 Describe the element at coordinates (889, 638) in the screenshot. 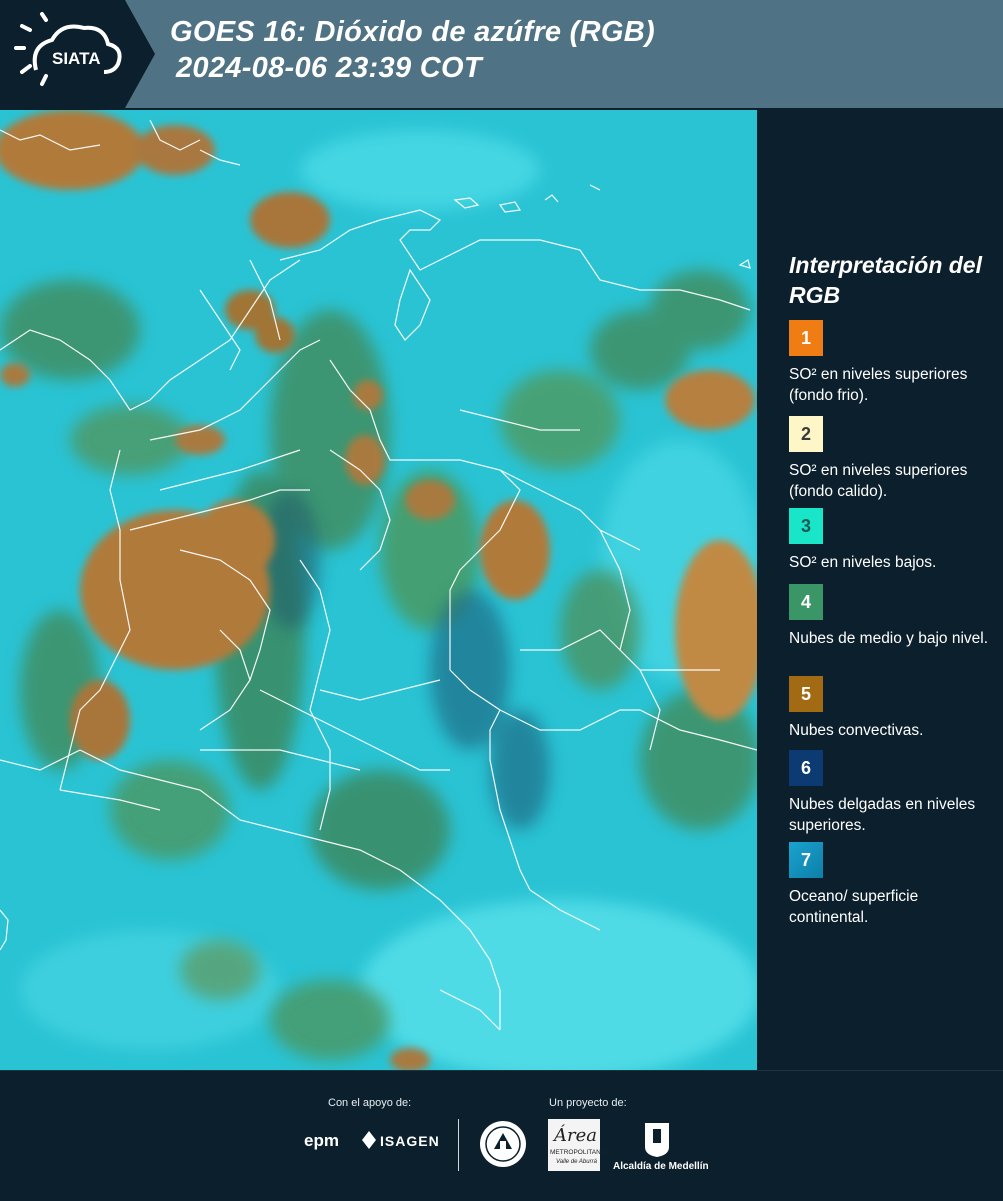

I see `legend-label-4: Nubes de medio y bajo nivel.` at that location.